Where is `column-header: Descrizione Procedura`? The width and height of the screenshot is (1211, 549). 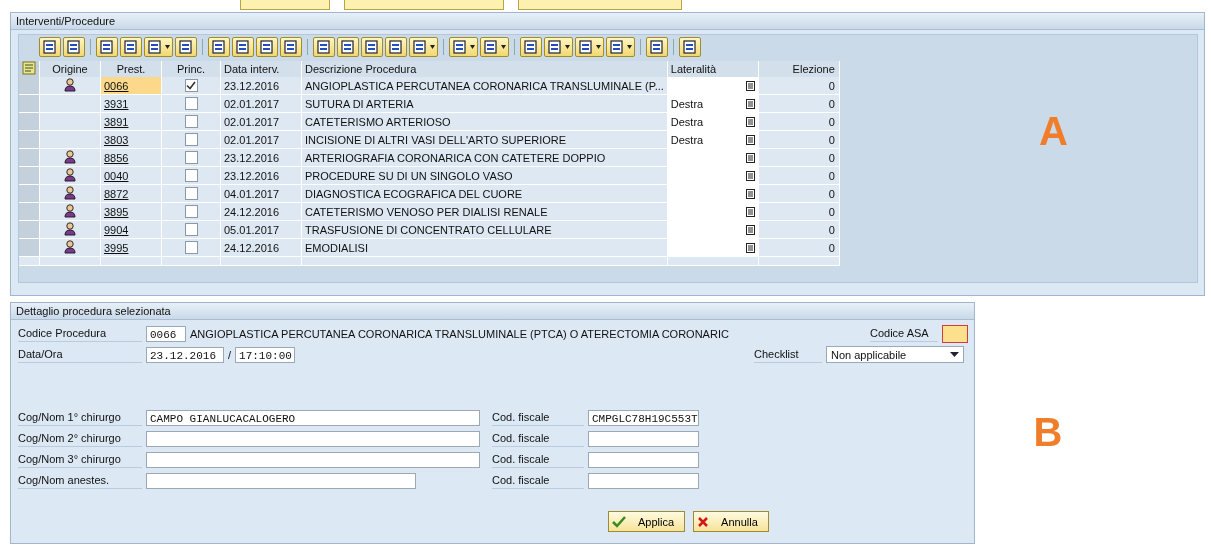 column-header: Descrizione Procedura is located at coordinates (484, 69).